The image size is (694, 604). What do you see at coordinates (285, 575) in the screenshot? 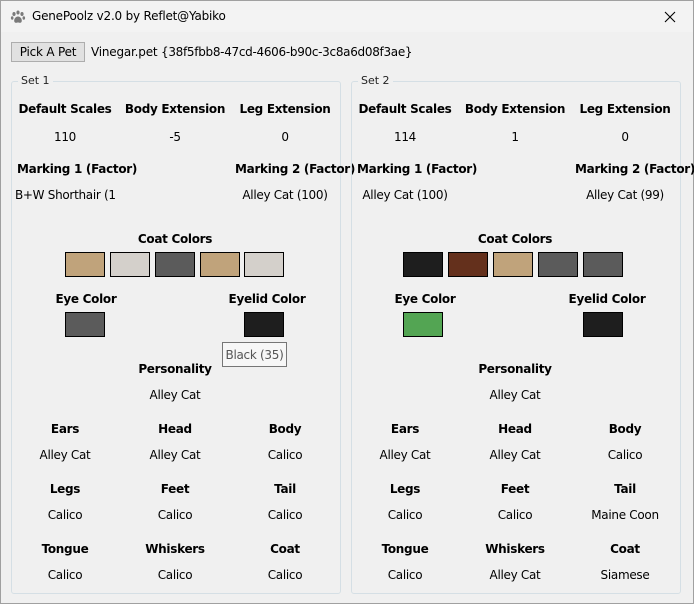
I see `coat-value: Calico` at bounding box center [285, 575].